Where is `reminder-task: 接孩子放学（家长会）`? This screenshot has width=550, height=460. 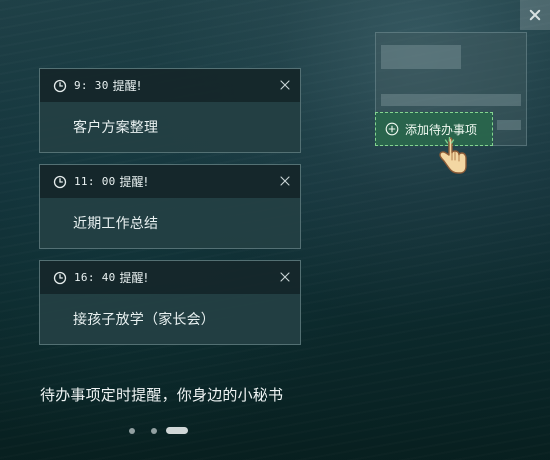
reminder-task: 接孩子放学（家长会） is located at coordinates (170, 319).